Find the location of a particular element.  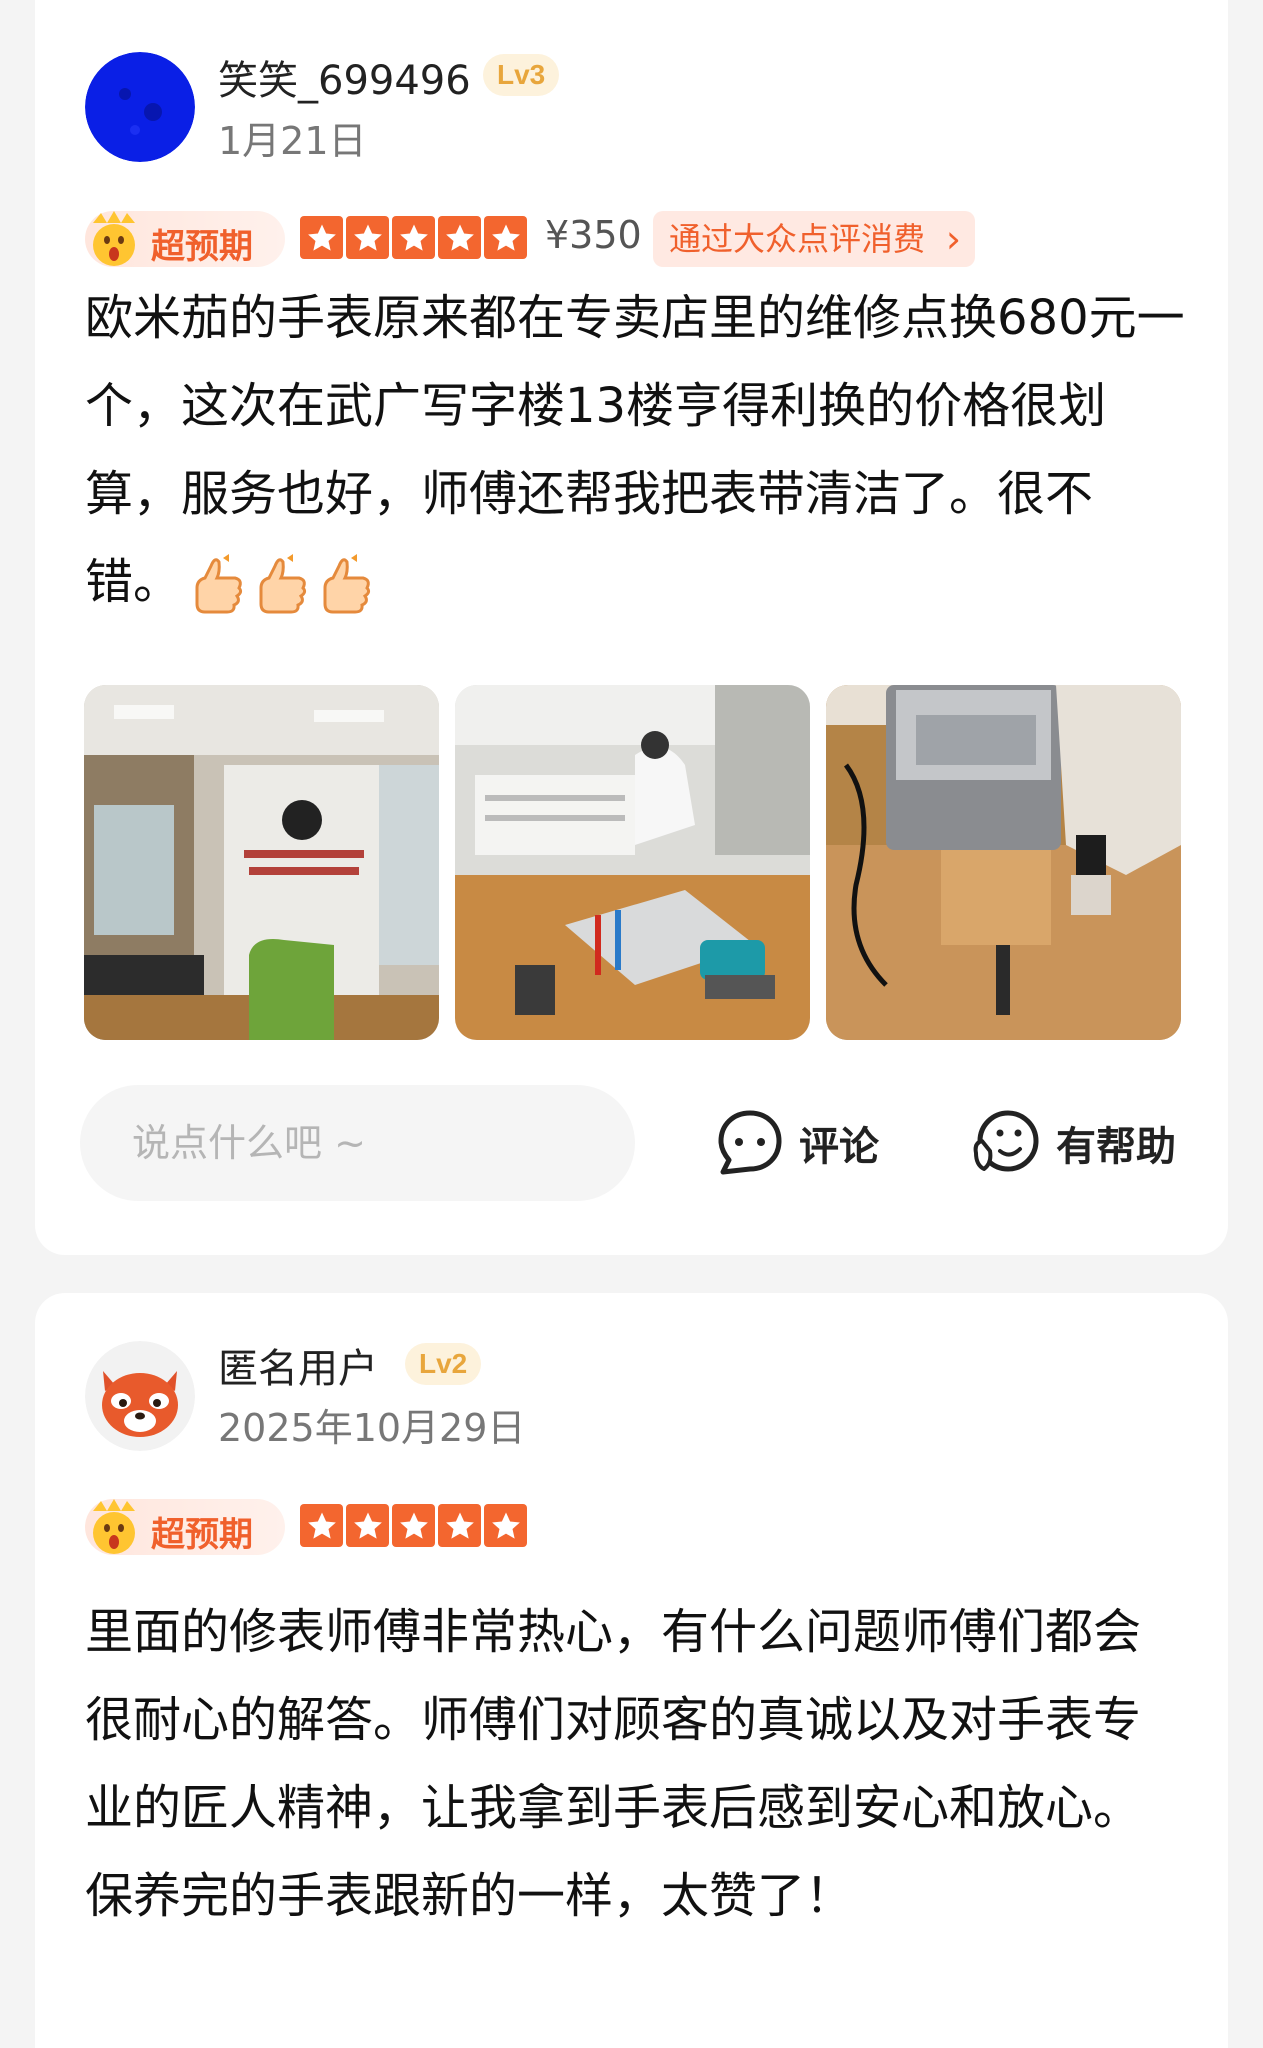

review-date: 1月21日 is located at coordinates (292, 141).